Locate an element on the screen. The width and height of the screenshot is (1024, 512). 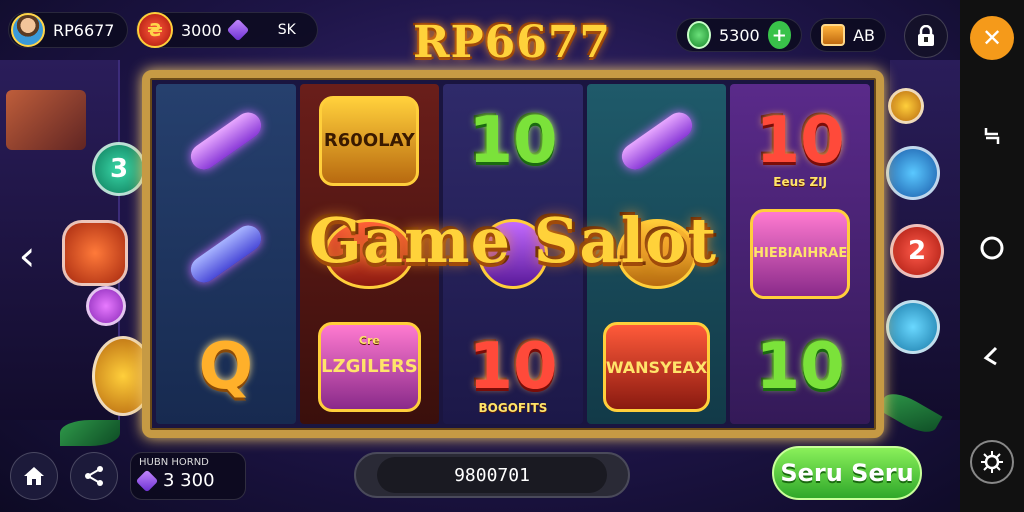
close-button: ✕ is located at coordinates (992, 38).